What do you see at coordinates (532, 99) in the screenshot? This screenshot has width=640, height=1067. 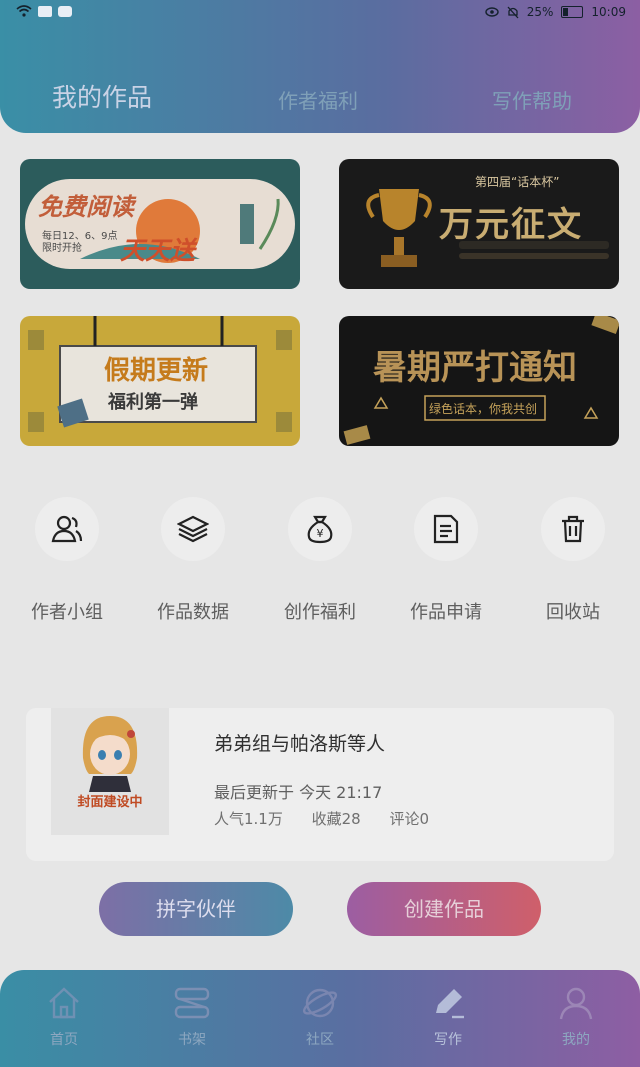 I see `tab-writing-help: 写作帮助` at bounding box center [532, 99].